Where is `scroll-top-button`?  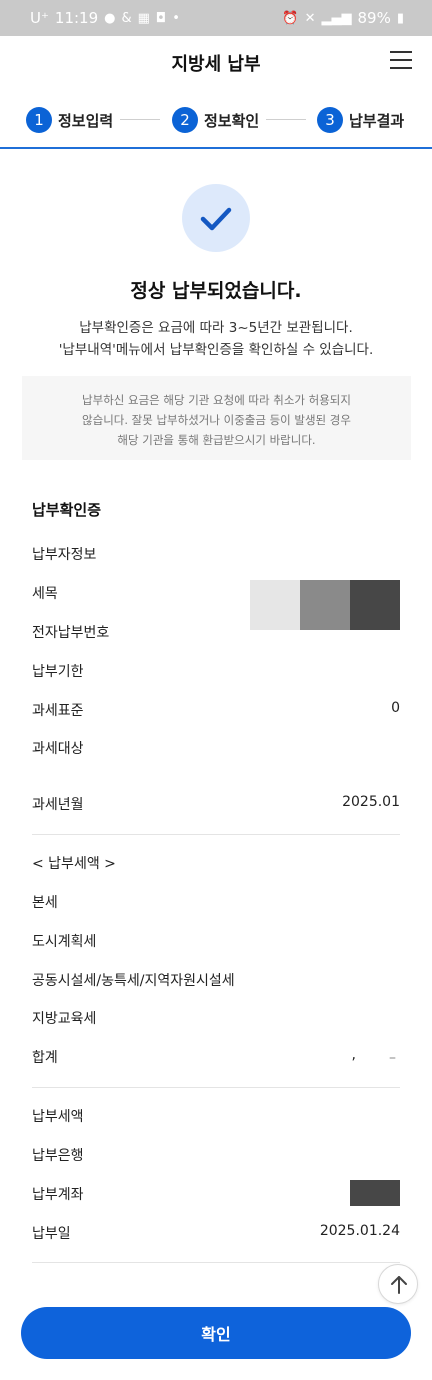
scroll-top-button is located at coordinates (398, 1284).